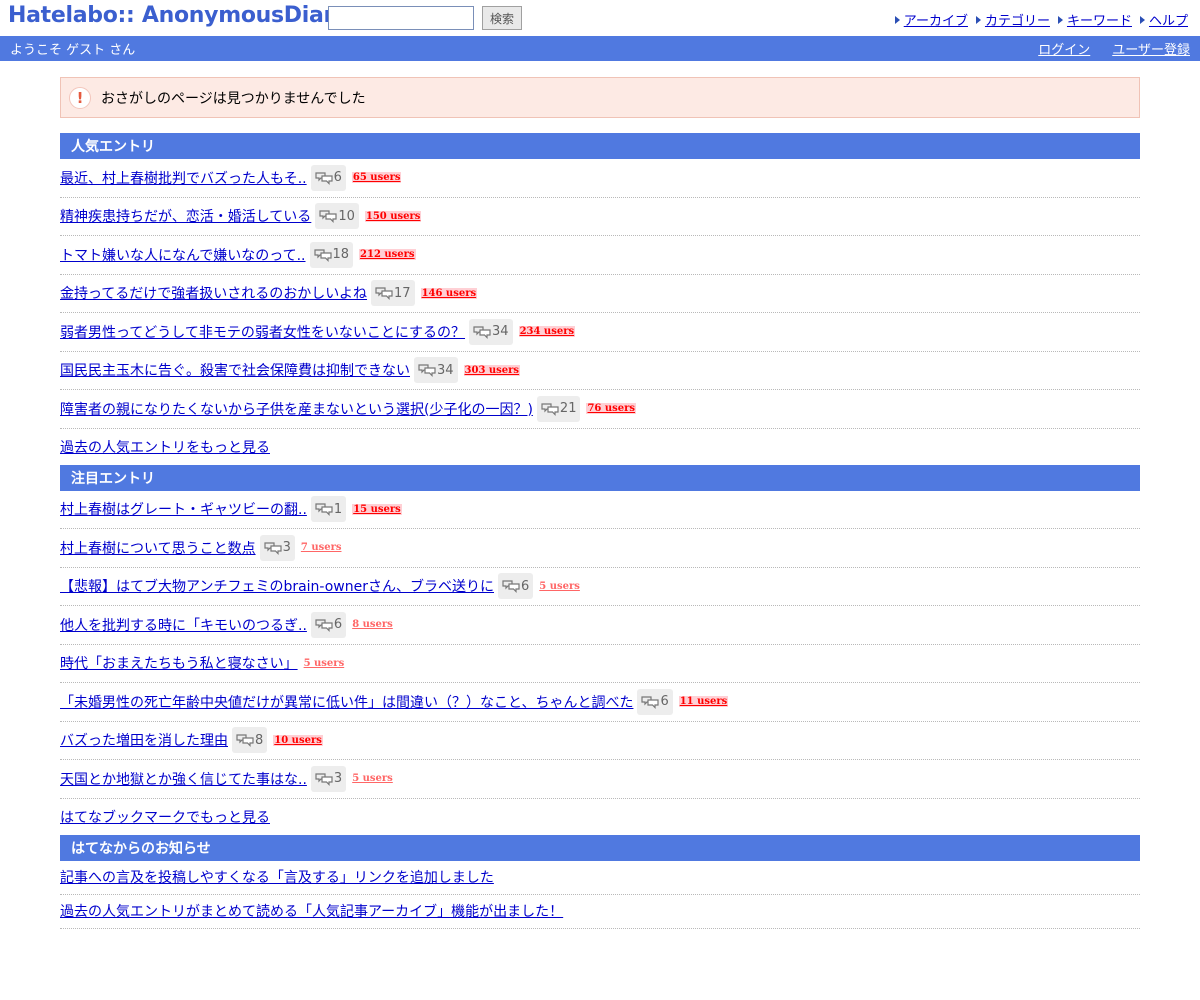  What do you see at coordinates (250, 740) in the screenshot?
I see `comment-count-badge: 8` at bounding box center [250, 740].